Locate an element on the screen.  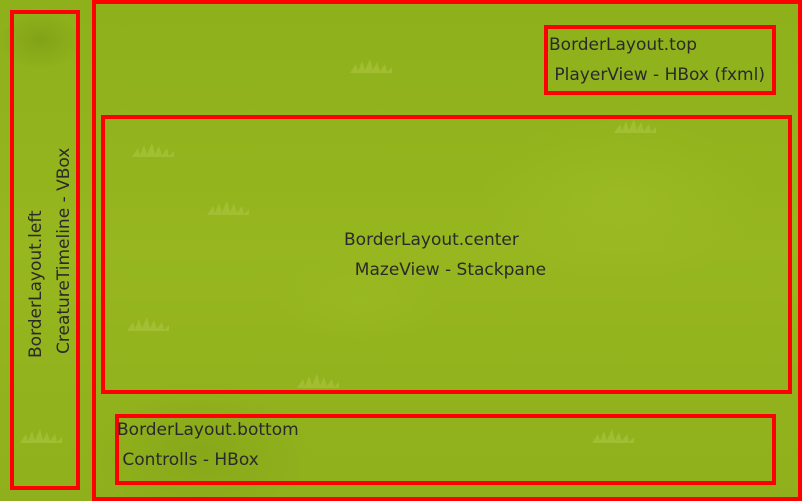
center-region-component: MazeView - Stackpane is located at coordinates (445, 270).